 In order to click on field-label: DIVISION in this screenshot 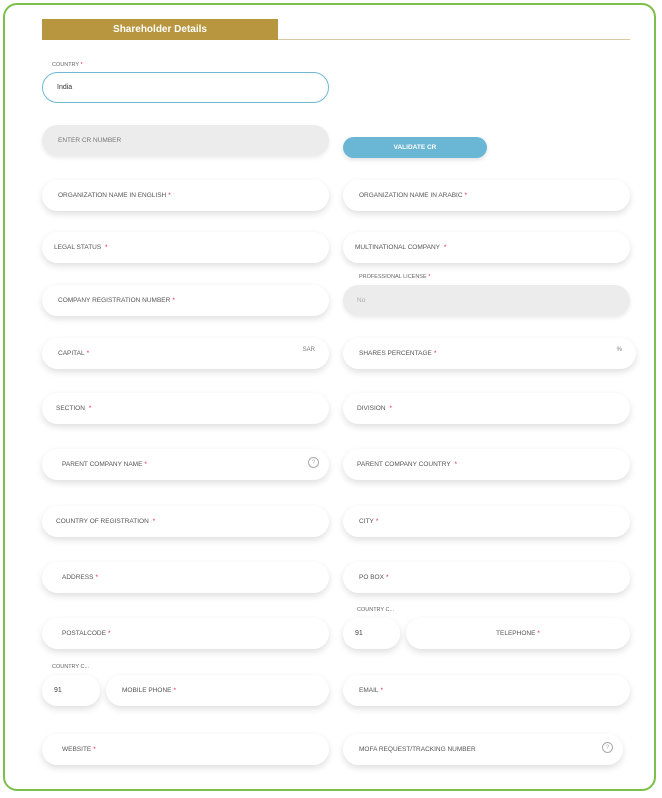, I will do `click(371, 408)`.